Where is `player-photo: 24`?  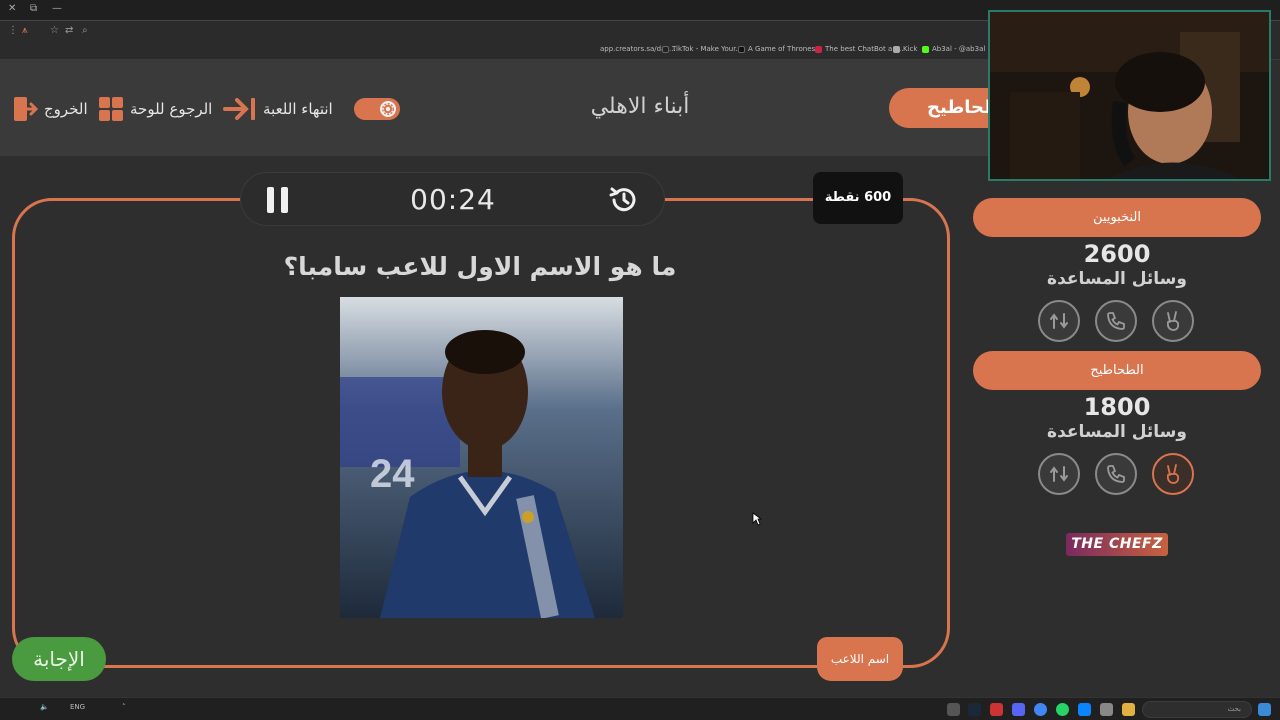 player-photo: 24 is located at coordinates (481, 457).